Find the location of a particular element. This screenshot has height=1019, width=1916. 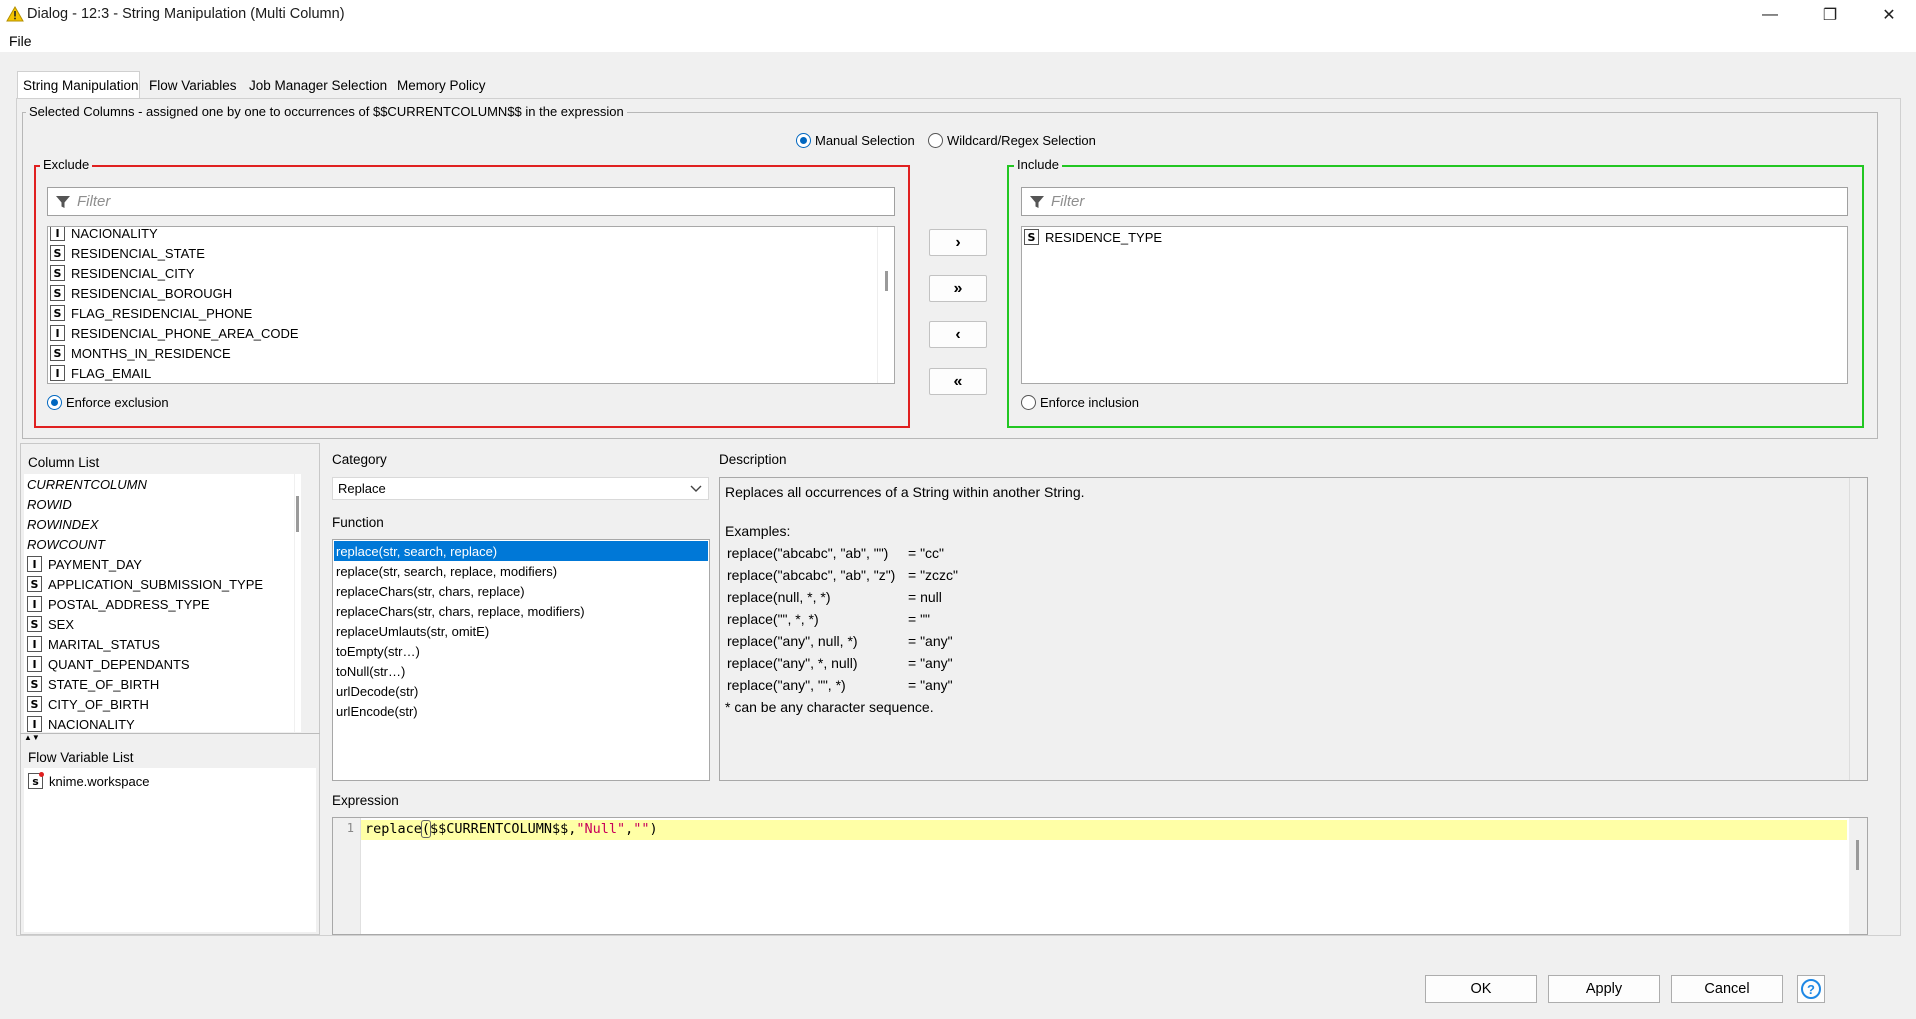

expression-scroll-thumb is located at coordinates (1857, 855).